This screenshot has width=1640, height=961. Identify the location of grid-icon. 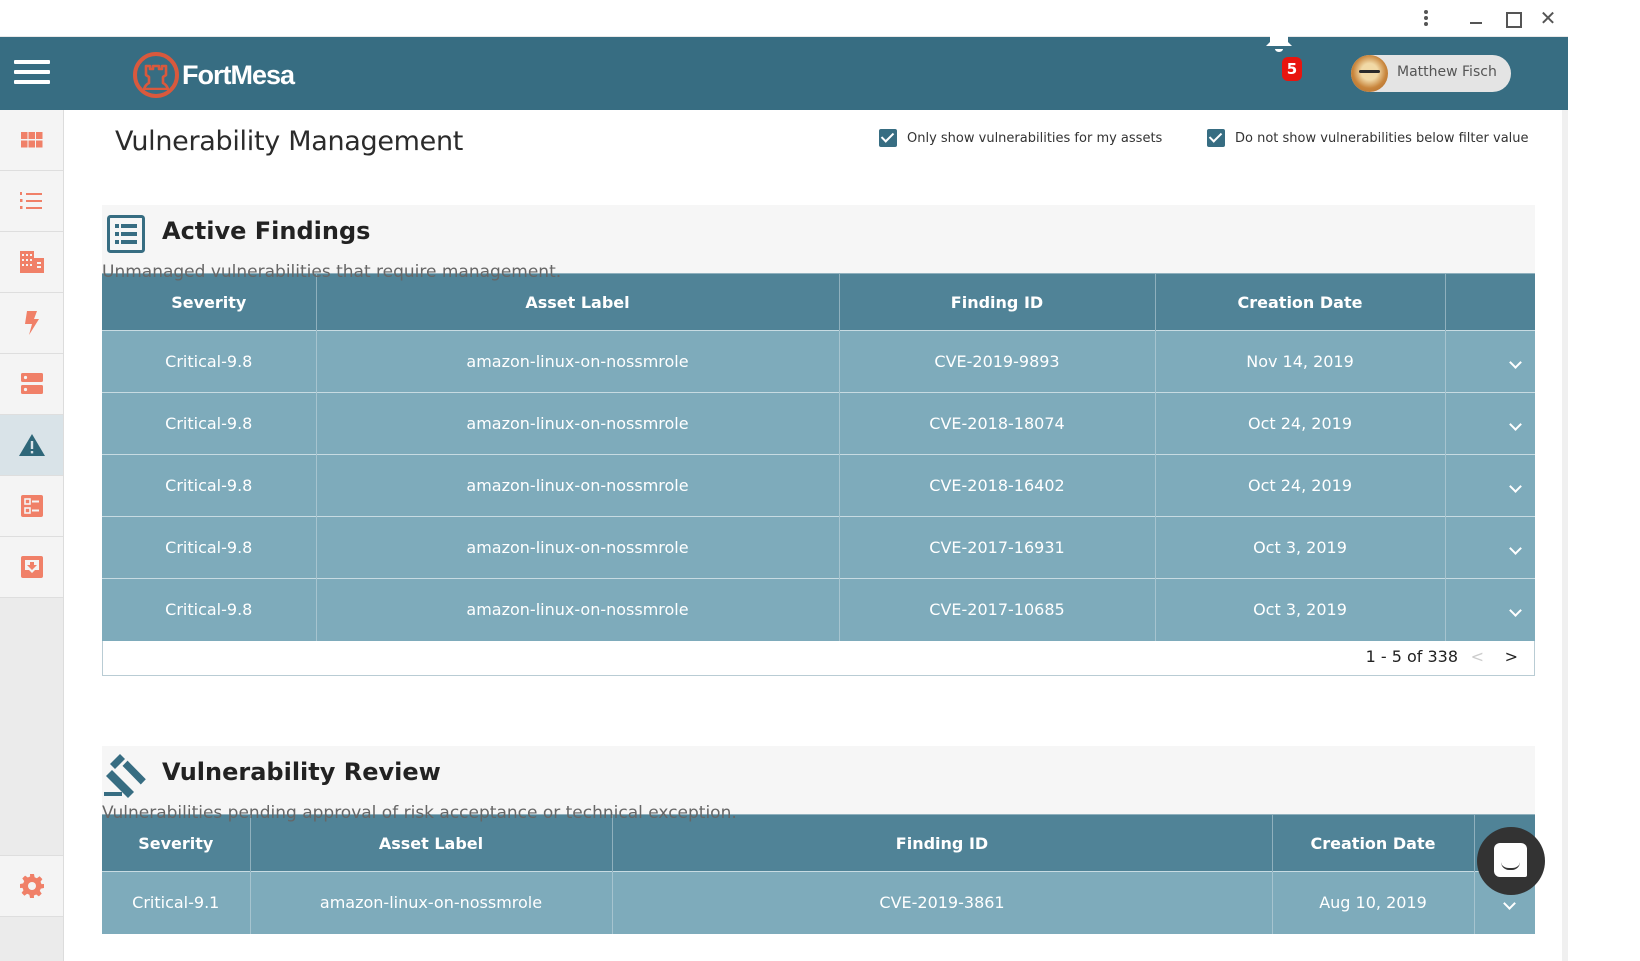
(31, 140).